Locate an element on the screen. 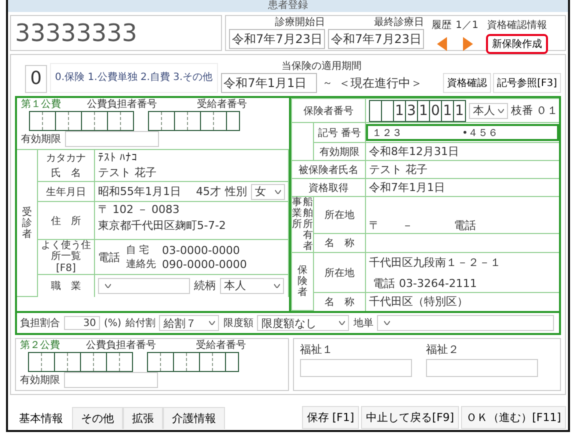  insurance-type-options: 0.保険 1.公費単独 2.自費 3.その他 is located at coordinates (134, 78).